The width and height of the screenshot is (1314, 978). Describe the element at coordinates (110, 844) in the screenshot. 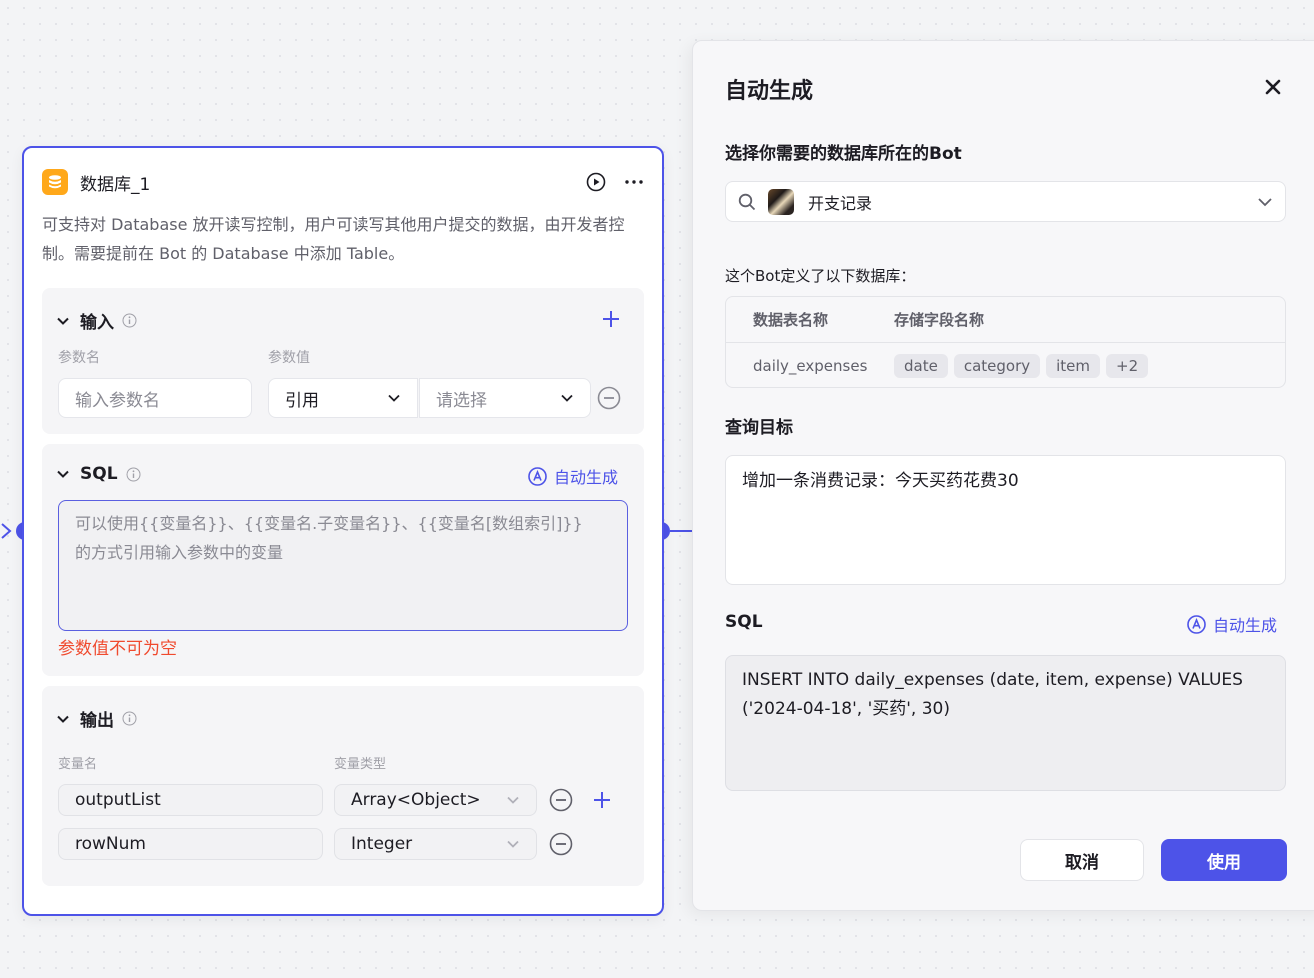

I see `output-var-name-text: rowNum` at that location.